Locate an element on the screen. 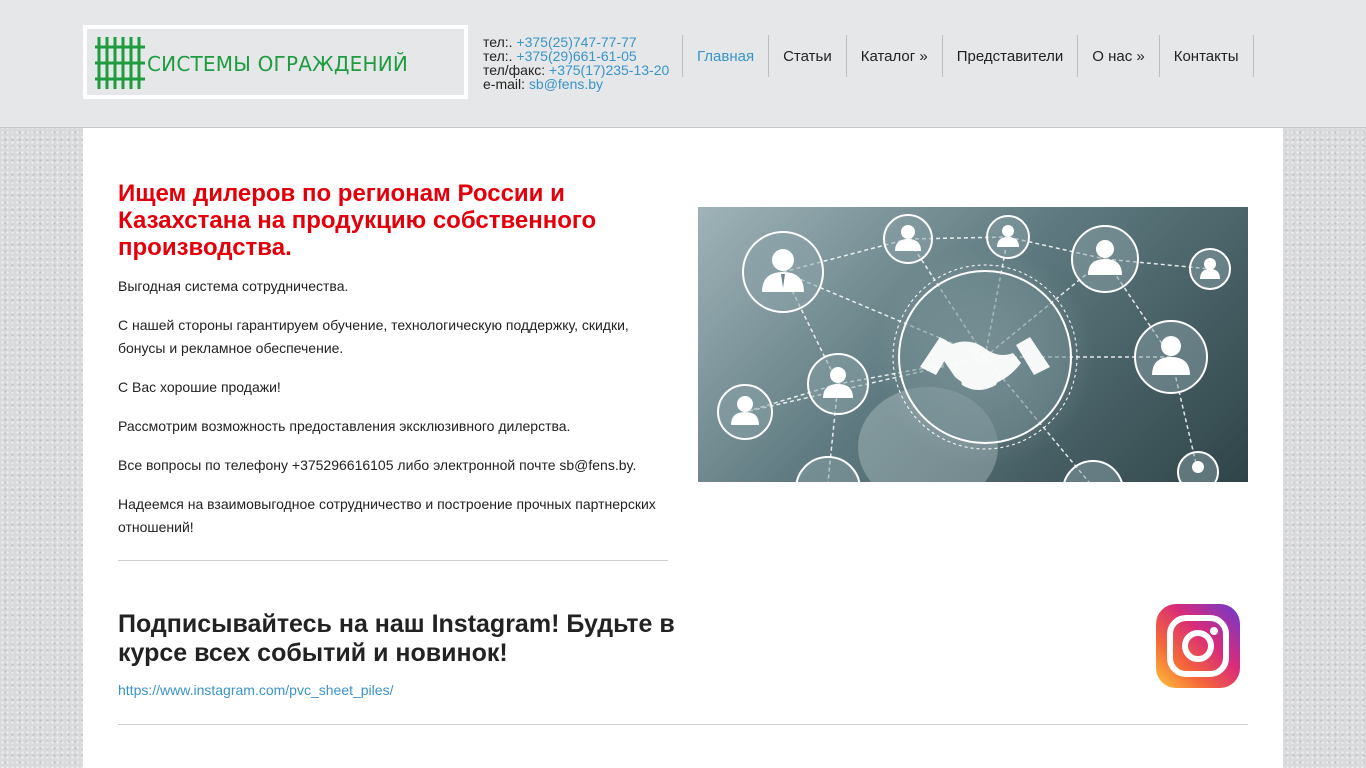  partnership-network-image is located at coordinates (973, 344).